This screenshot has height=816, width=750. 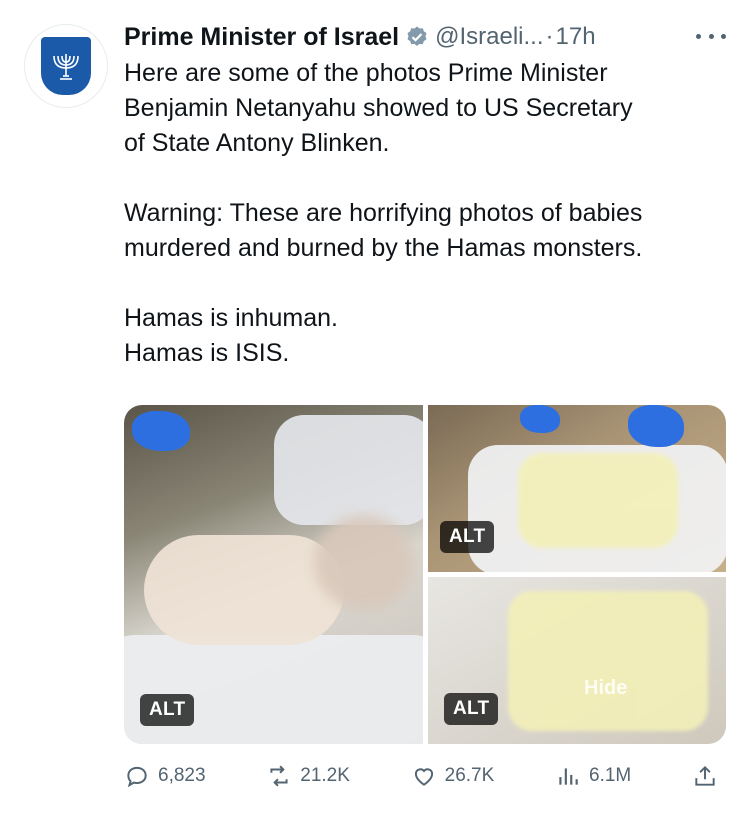 What do you see at coordinates (261, 37) in the screenshot?
I see `author-name: Prime Minister of Israel` at bounding box center [261, 37].